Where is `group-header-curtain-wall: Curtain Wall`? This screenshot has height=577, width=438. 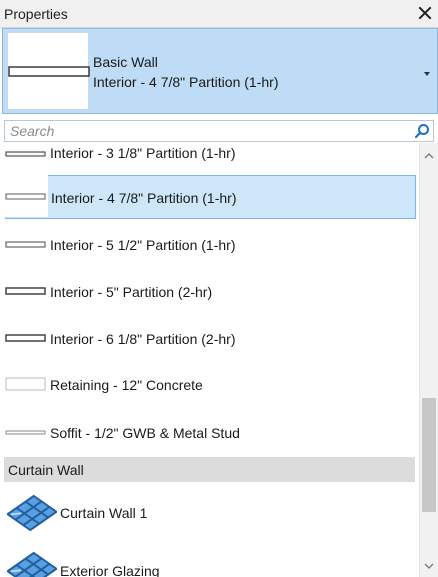 group-header-curtain-wall: Curtain Wall is located at coordinates (209, 469).